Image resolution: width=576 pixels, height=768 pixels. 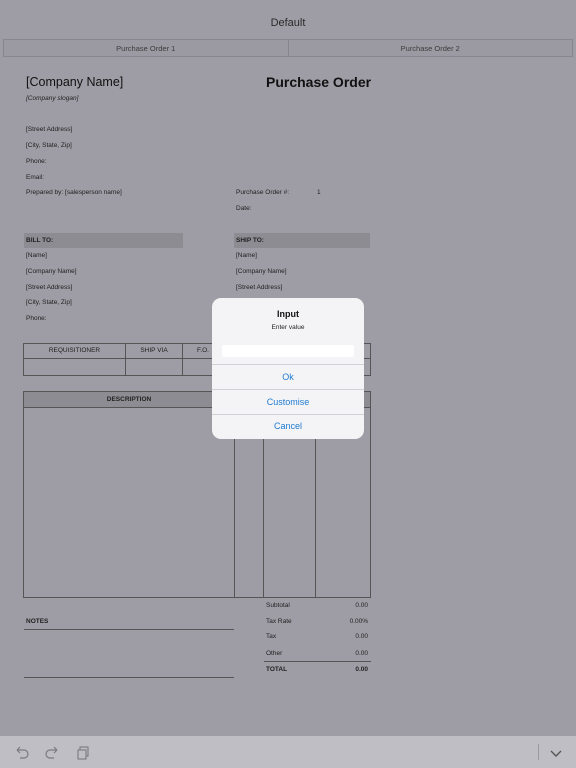 I want to click on ok-button: Ok, so click(x=288, y=377).